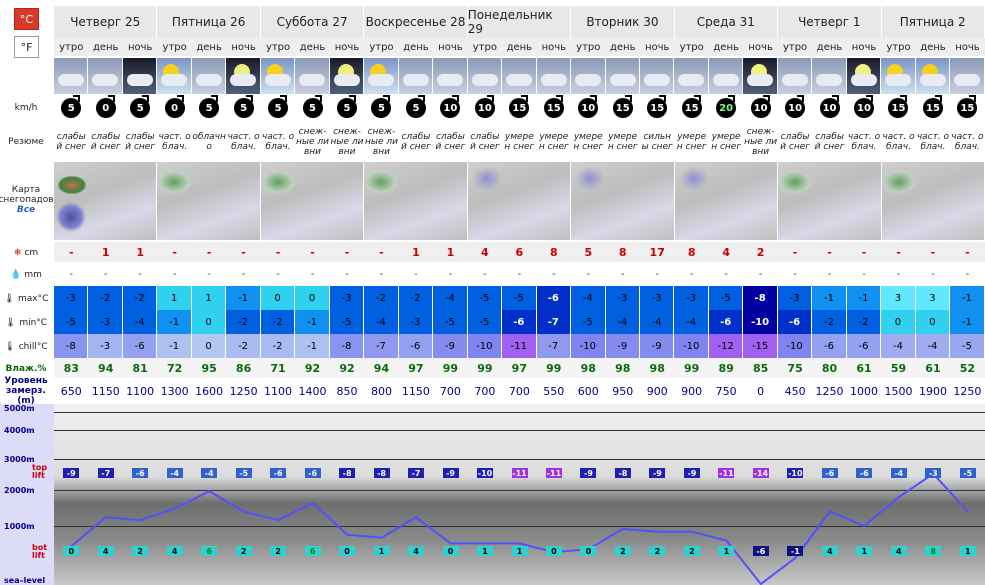  What do you see at coordinates (416, 22) in the screenshot?
I see `day-header: Воскресенье 28` at bounding box center [416, 22].